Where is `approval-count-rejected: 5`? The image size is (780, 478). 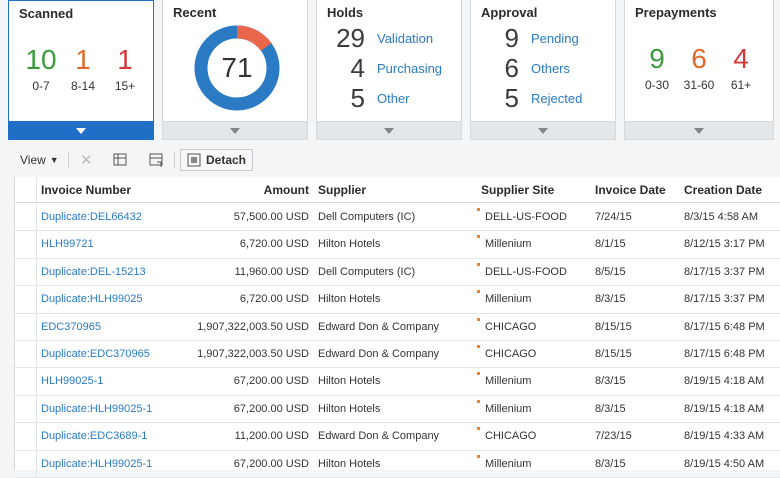 approval-count-rejected: 5 is located at coordinates (511, 97).